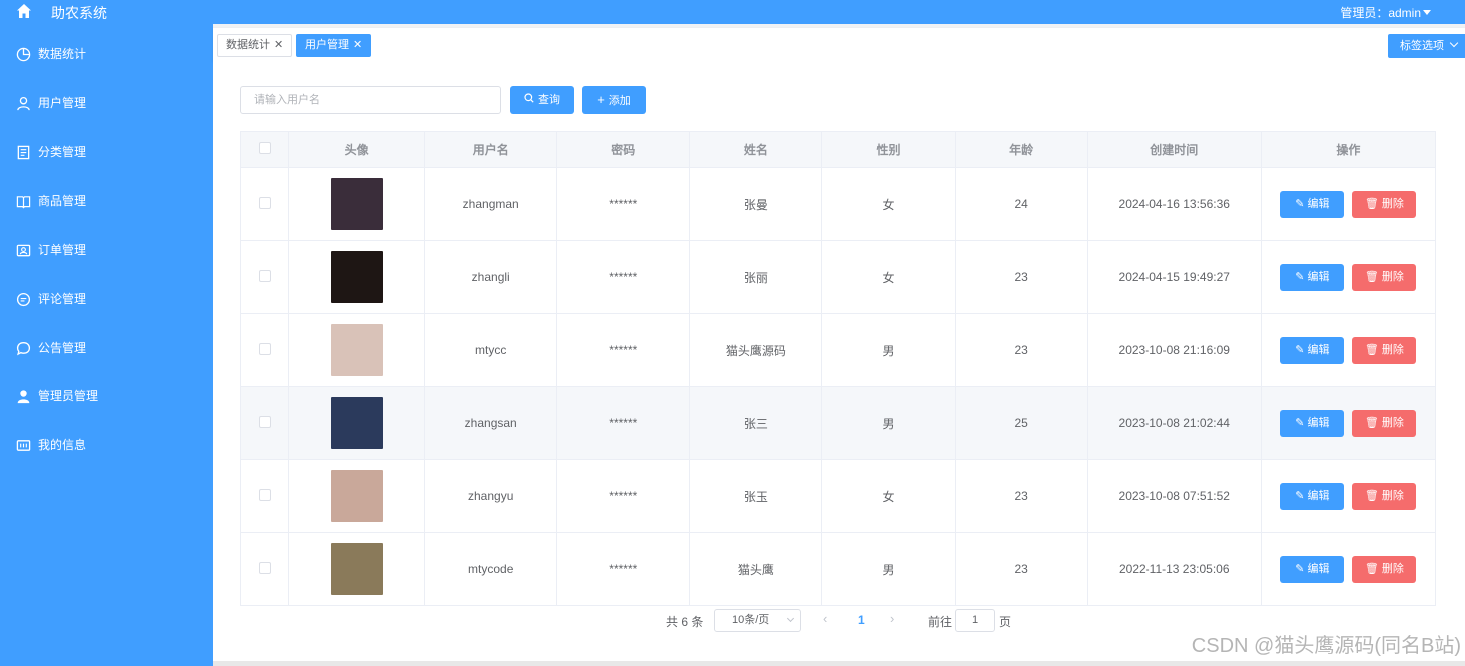  Describe the element at coordinates (62, 151) in the screenshot. I see `sidebar-item-label: 分类管理` at that location.